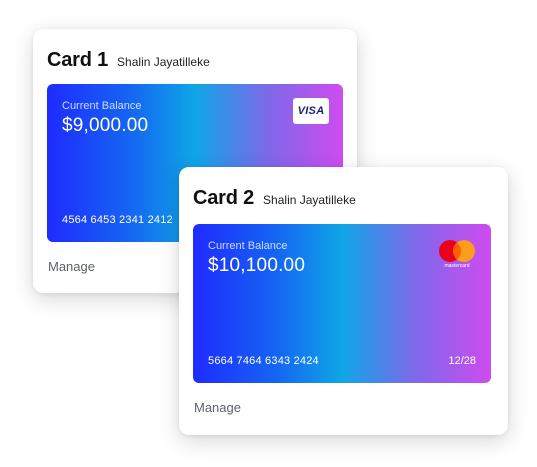 This screenshot has width=537, height=467. Describe the element at coordinates (78, 60) in the screenshot. I see `card-title: Card 1` at that location.